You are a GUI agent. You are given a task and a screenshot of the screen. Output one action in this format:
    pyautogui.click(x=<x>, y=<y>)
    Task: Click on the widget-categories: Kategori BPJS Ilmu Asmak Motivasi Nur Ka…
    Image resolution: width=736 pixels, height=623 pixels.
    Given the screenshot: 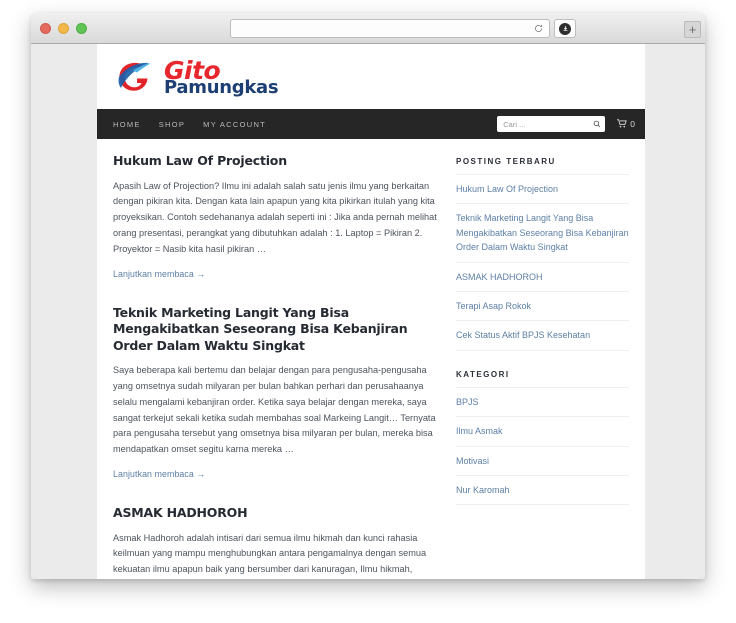 What is the action you would take?
    pyautogui.click(x=542, y=438)
    